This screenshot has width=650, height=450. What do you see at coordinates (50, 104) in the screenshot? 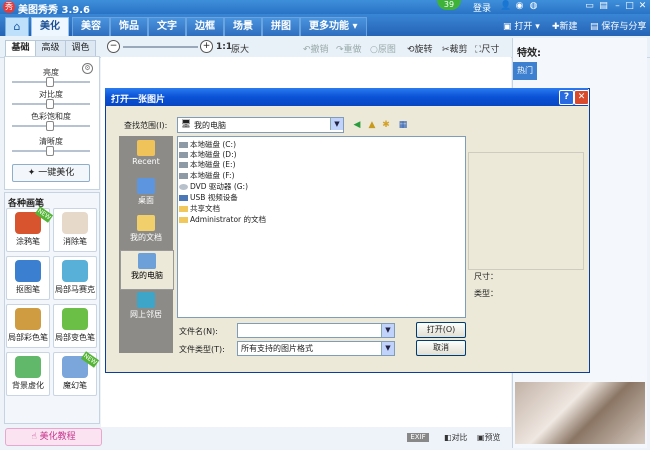
I see `contrast-knob` at bounding box center [50, 104].